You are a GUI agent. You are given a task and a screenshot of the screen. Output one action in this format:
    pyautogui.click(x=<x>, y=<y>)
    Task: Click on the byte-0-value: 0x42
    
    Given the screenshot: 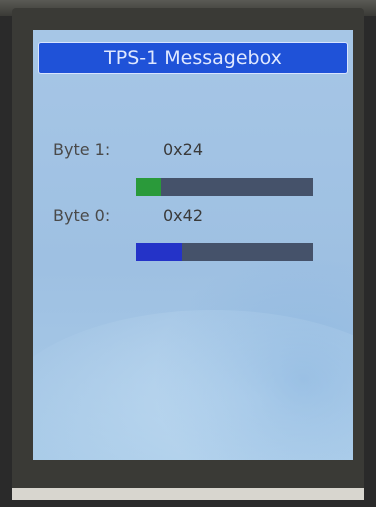 What is the action you would take?
    pyautogui.click(x=183, y=215)
    